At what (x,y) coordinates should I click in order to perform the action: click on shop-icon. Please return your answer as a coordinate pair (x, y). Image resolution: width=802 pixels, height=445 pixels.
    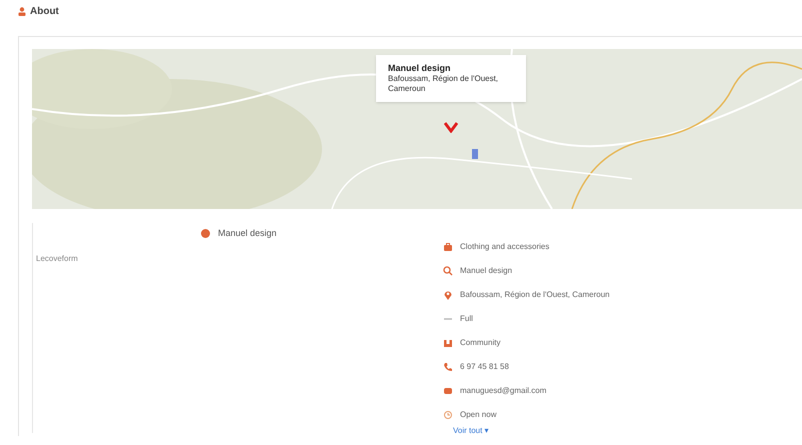
    Looking at the image, I should click on (205, 233).